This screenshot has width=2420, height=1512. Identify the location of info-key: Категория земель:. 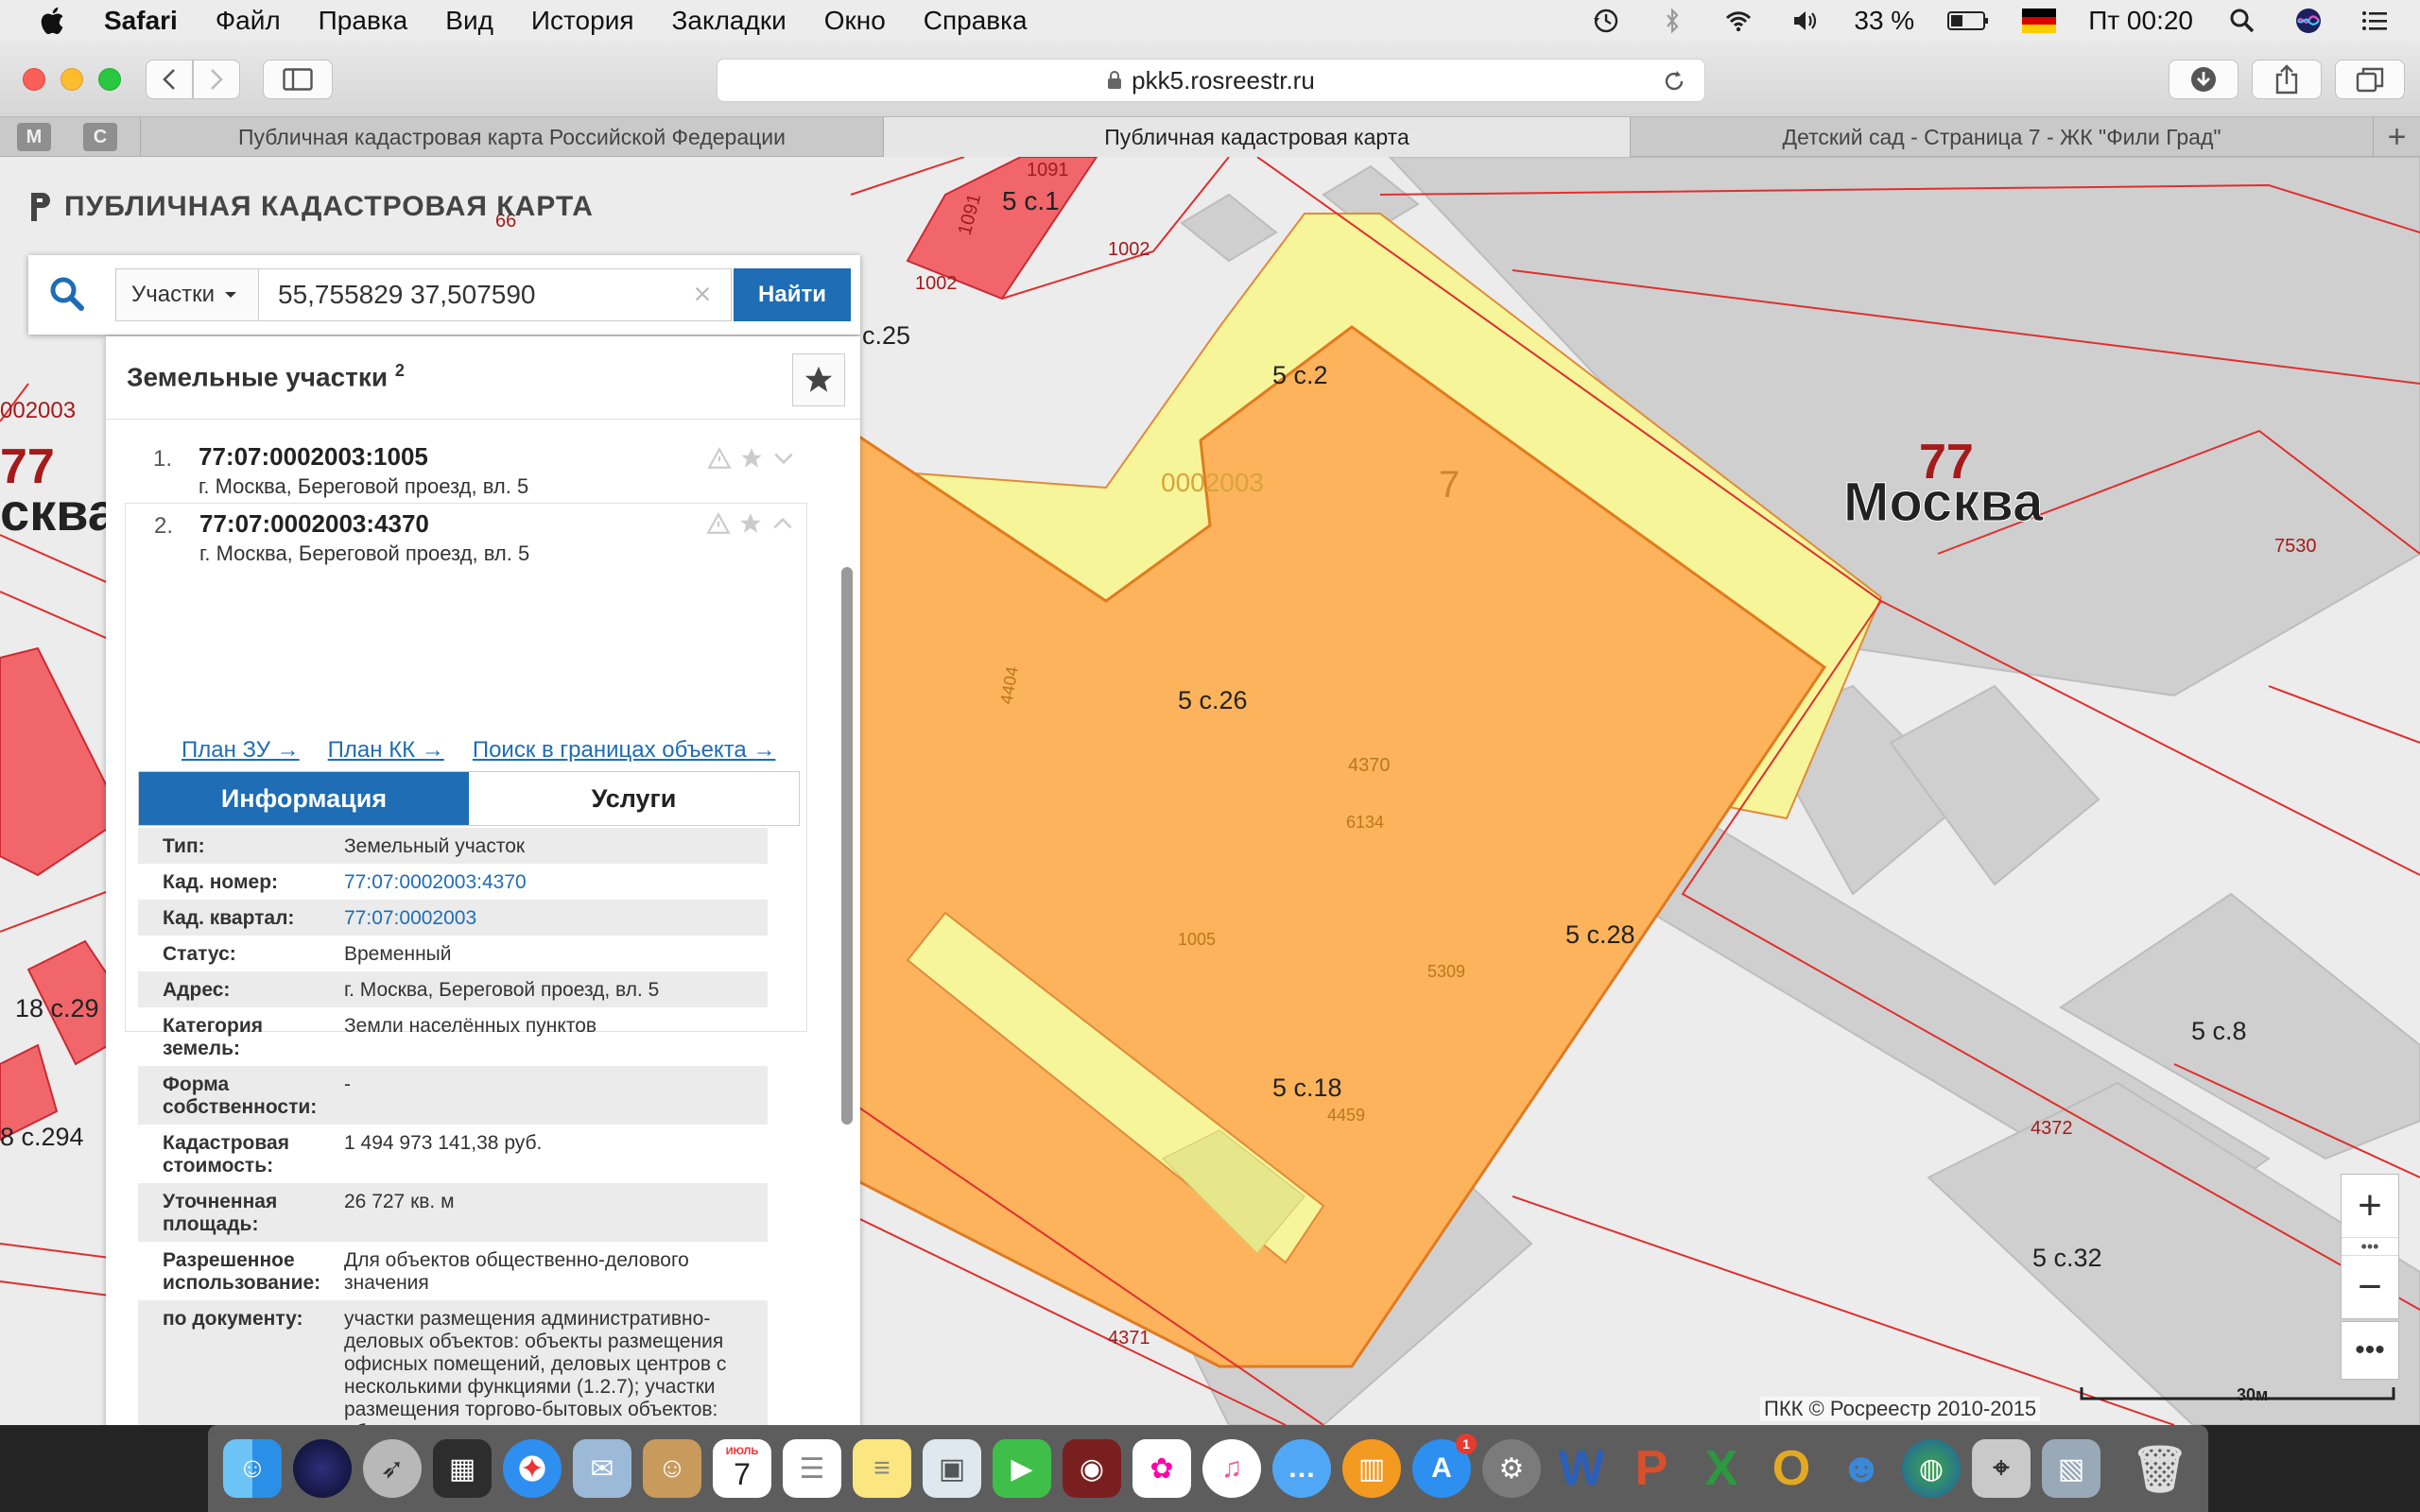
(213, 1037).